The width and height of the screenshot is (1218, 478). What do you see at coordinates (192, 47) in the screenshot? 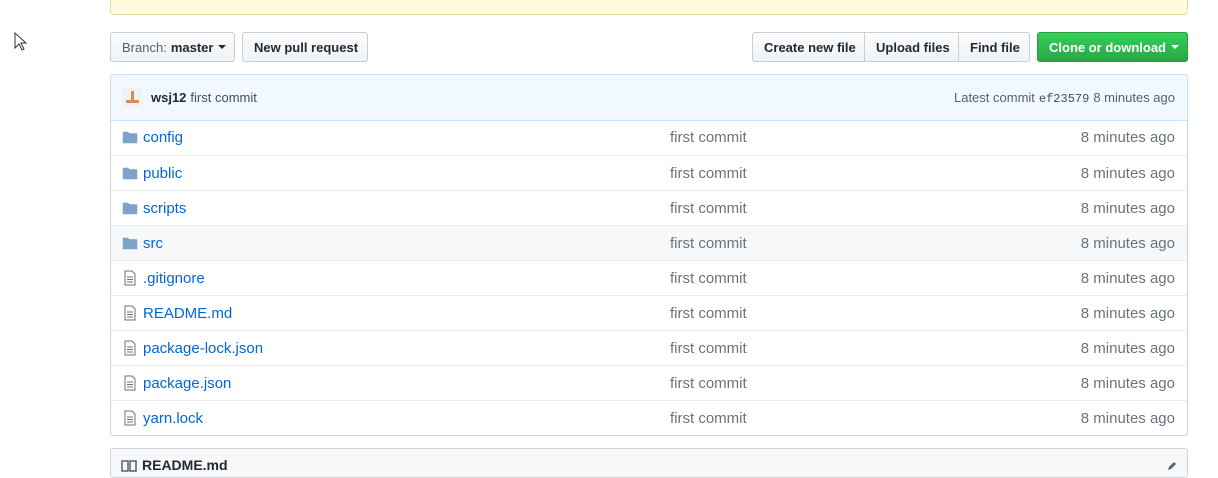
I see `branch-name: master` at bounding box center [192, 47].